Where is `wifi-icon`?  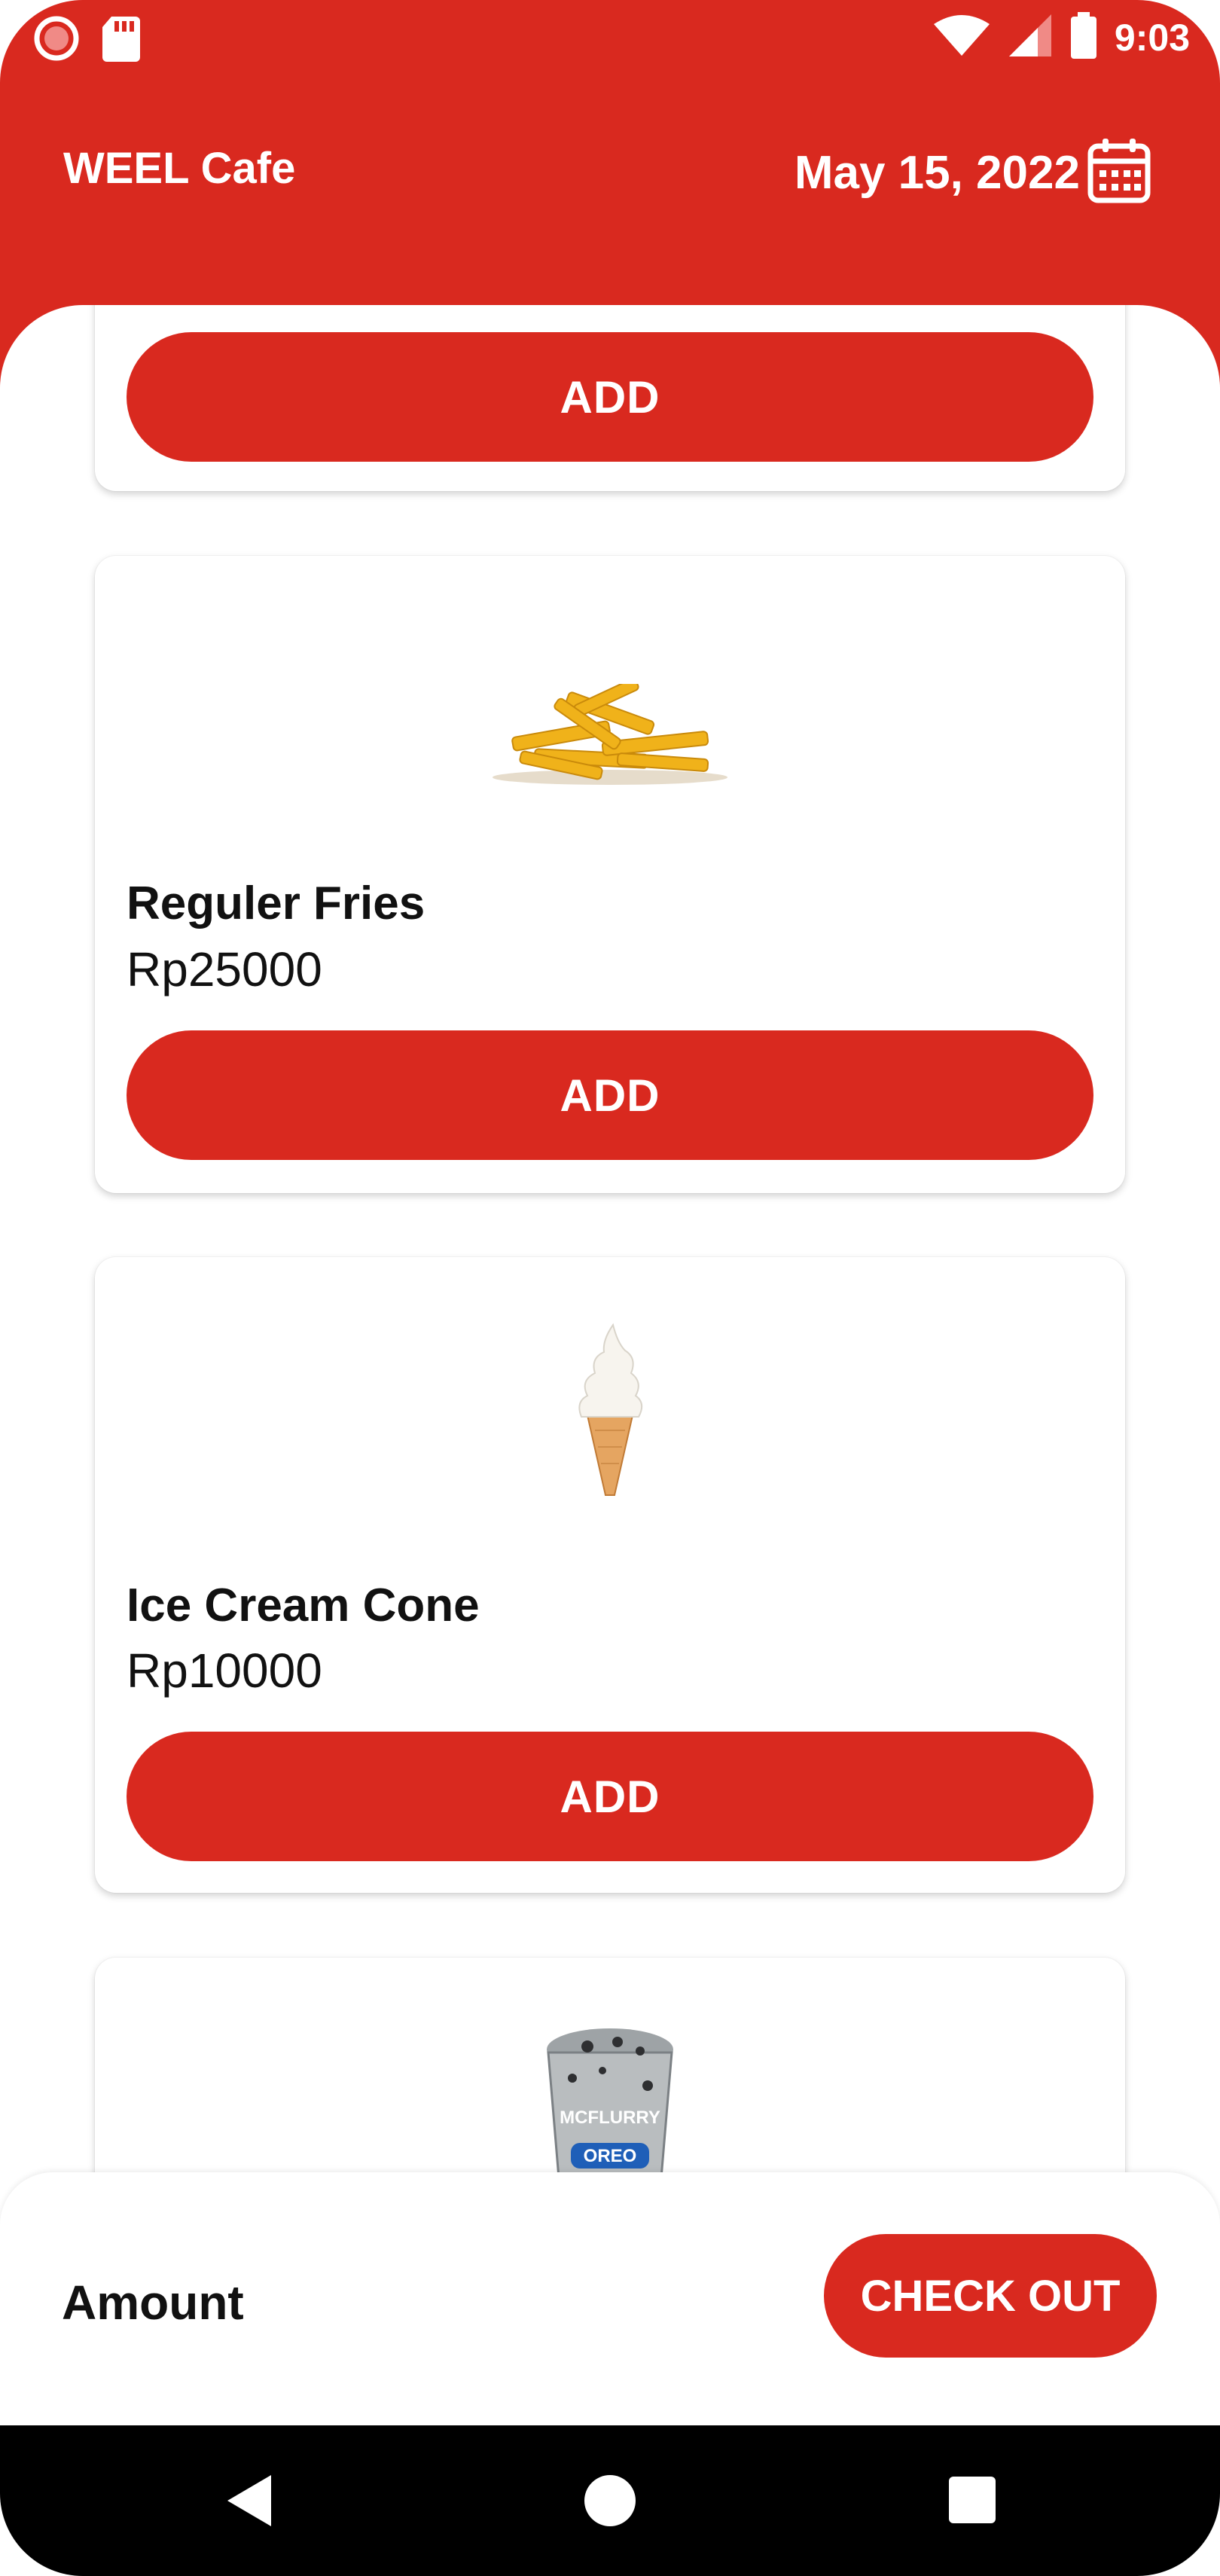 wifi-icon is located at coordinates (961, 37).